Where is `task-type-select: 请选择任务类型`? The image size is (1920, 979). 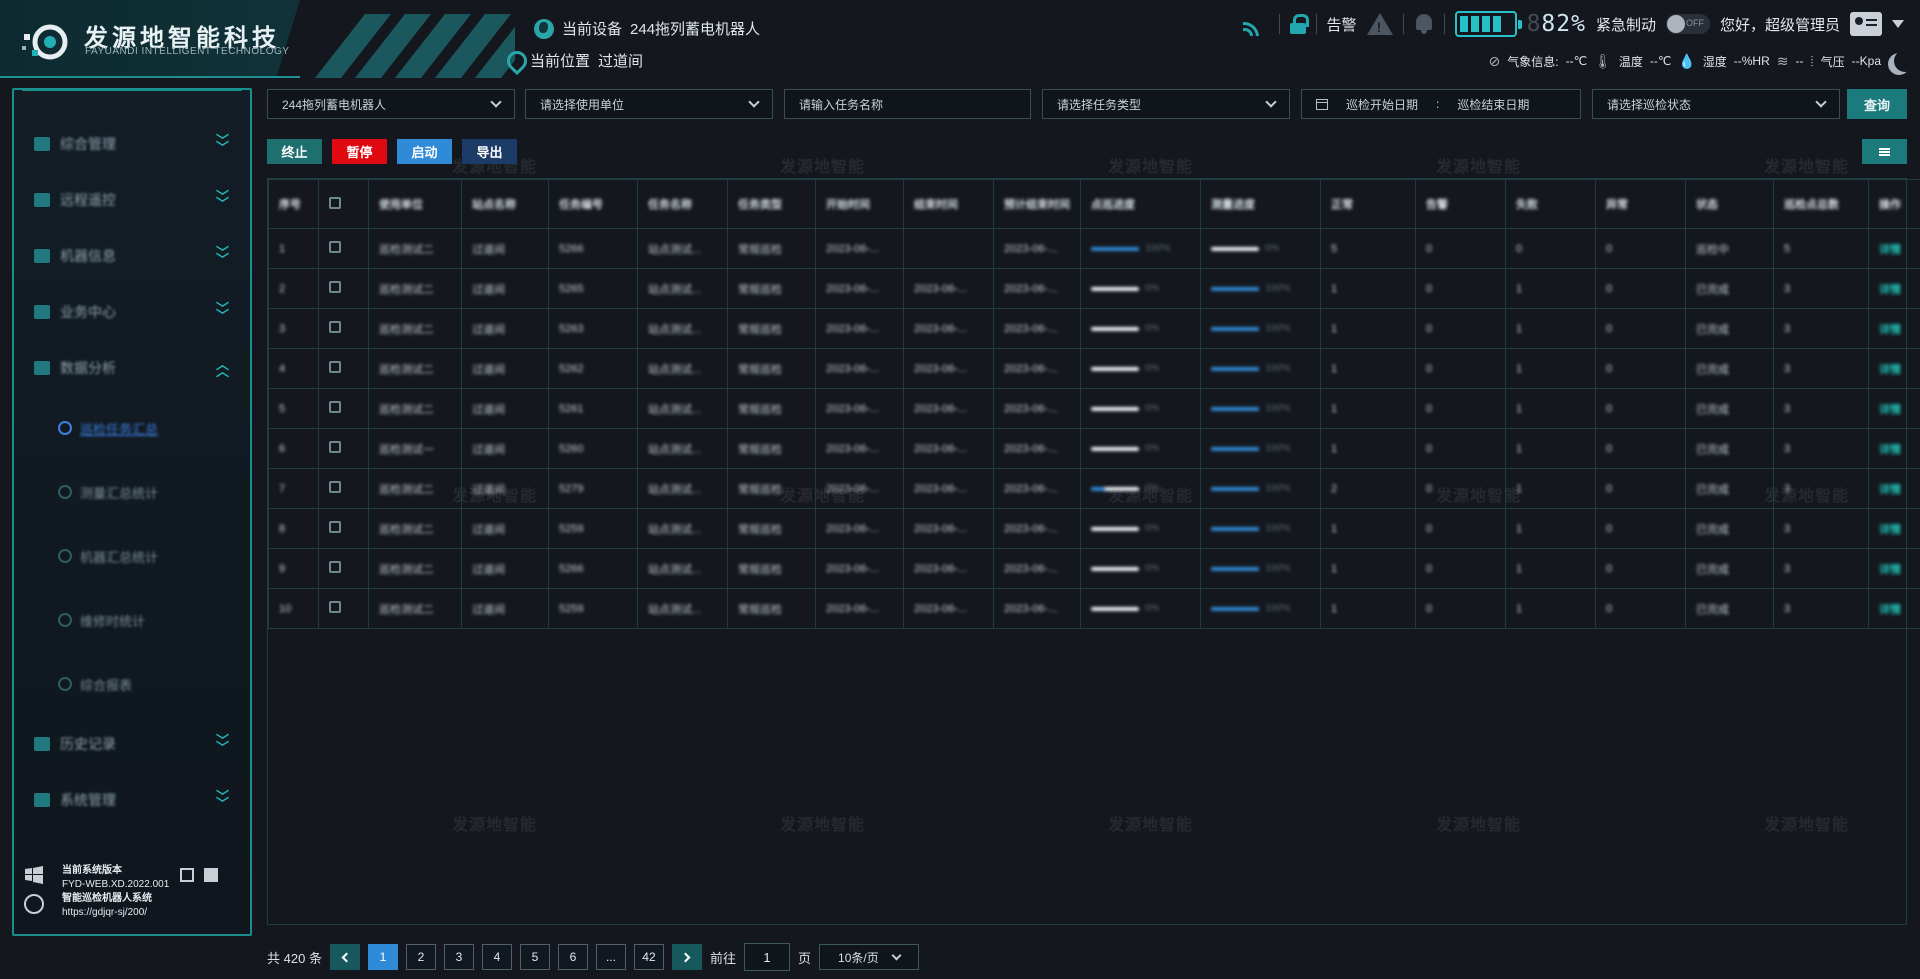 task-type-select: 请选择任务类型 is located at coordinates (1166, 104).